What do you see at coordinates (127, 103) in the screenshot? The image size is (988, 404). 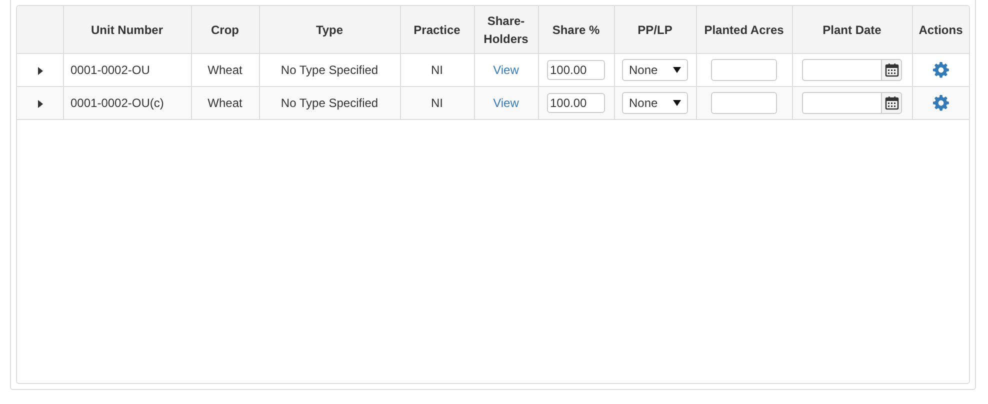 I see `table-cell: 0001-0002-OU(c)` at bounding box center [127, 103].